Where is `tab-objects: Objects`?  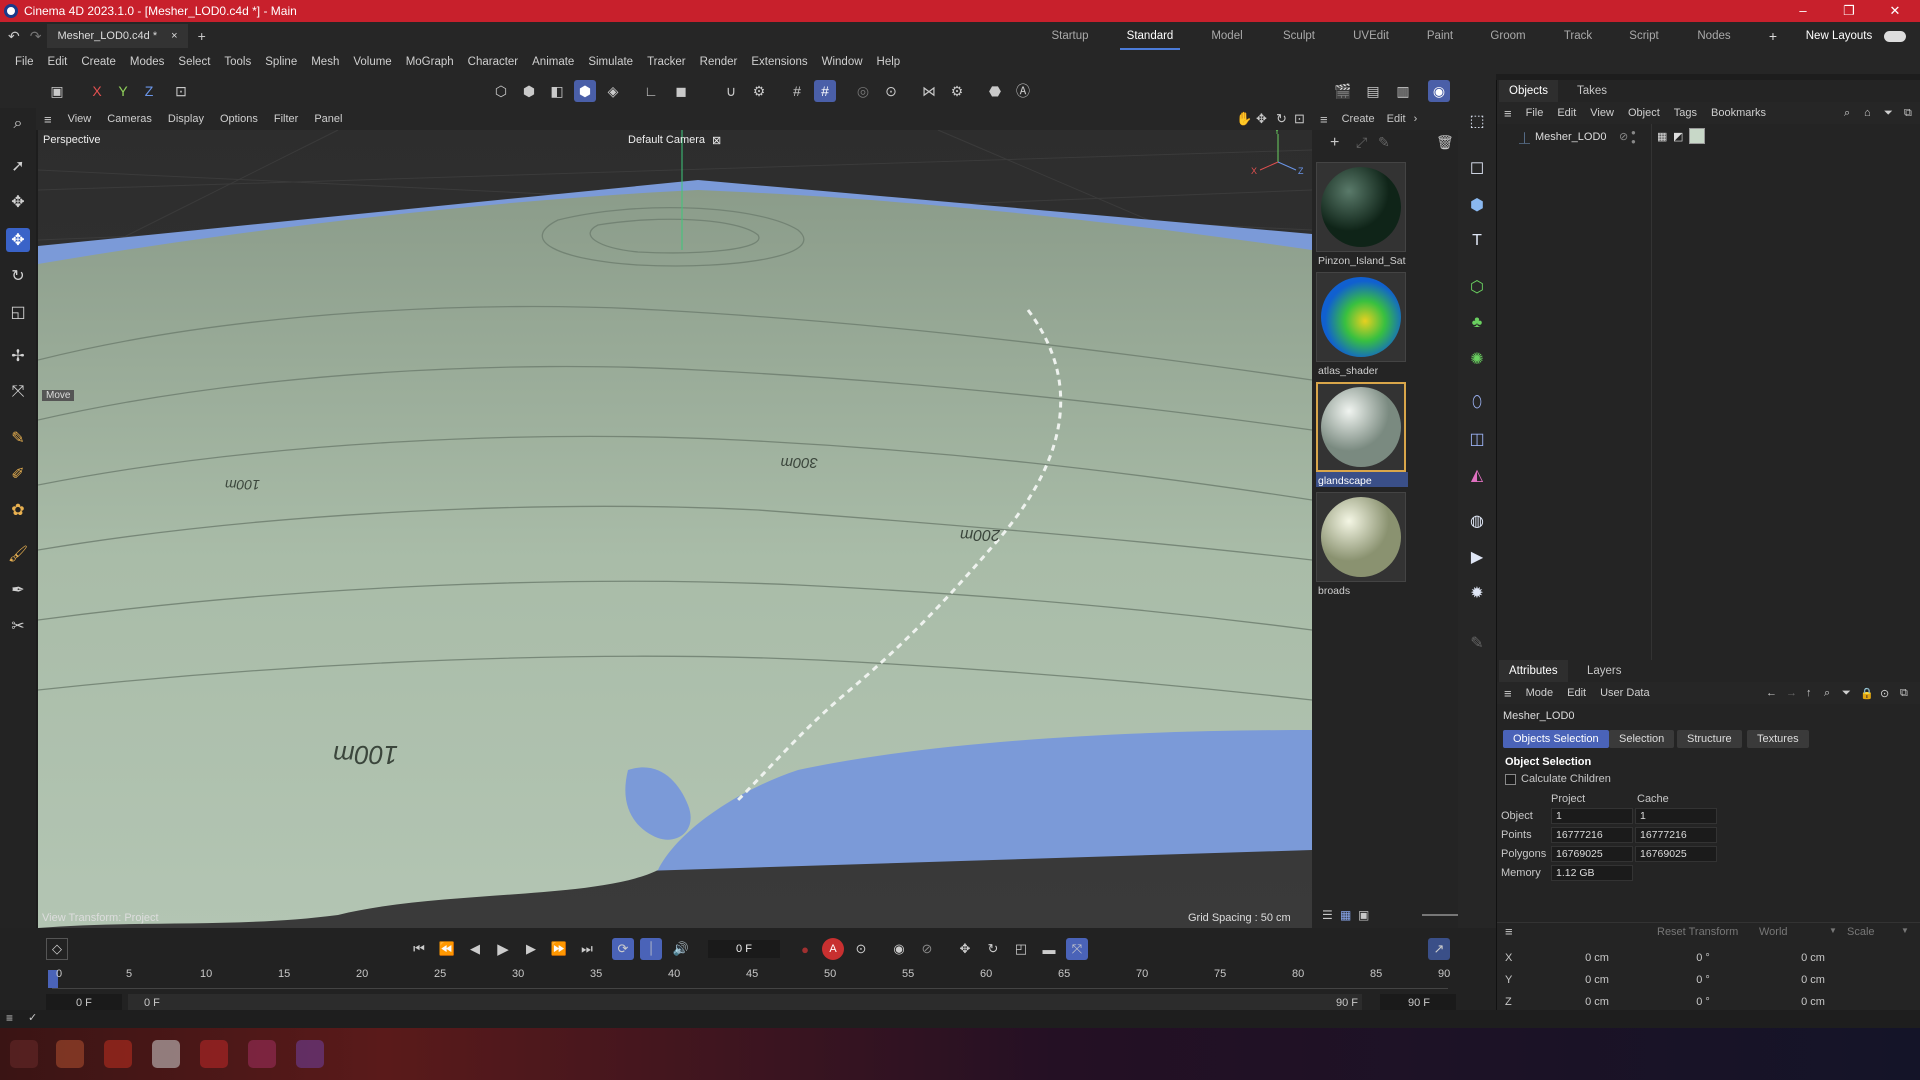 tab-objects: Objects is located at coordinates (1528, 91).